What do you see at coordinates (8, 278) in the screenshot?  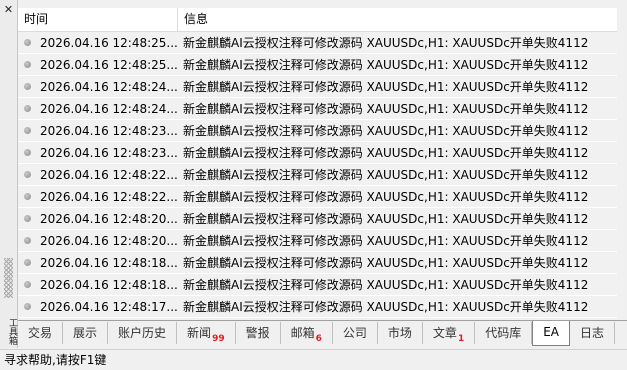 I see `drag-grip-icon` at bounding box center [8, 278].